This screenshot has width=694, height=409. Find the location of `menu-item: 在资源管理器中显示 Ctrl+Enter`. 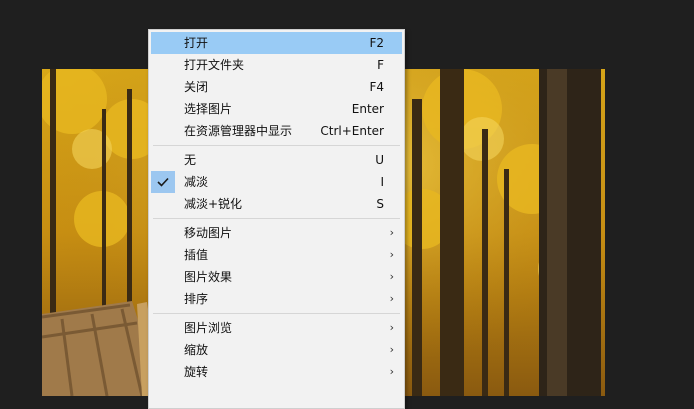

menu-item: 在资源管理器中显示 Ctrl+Enter is located at coordinates (276, 131).